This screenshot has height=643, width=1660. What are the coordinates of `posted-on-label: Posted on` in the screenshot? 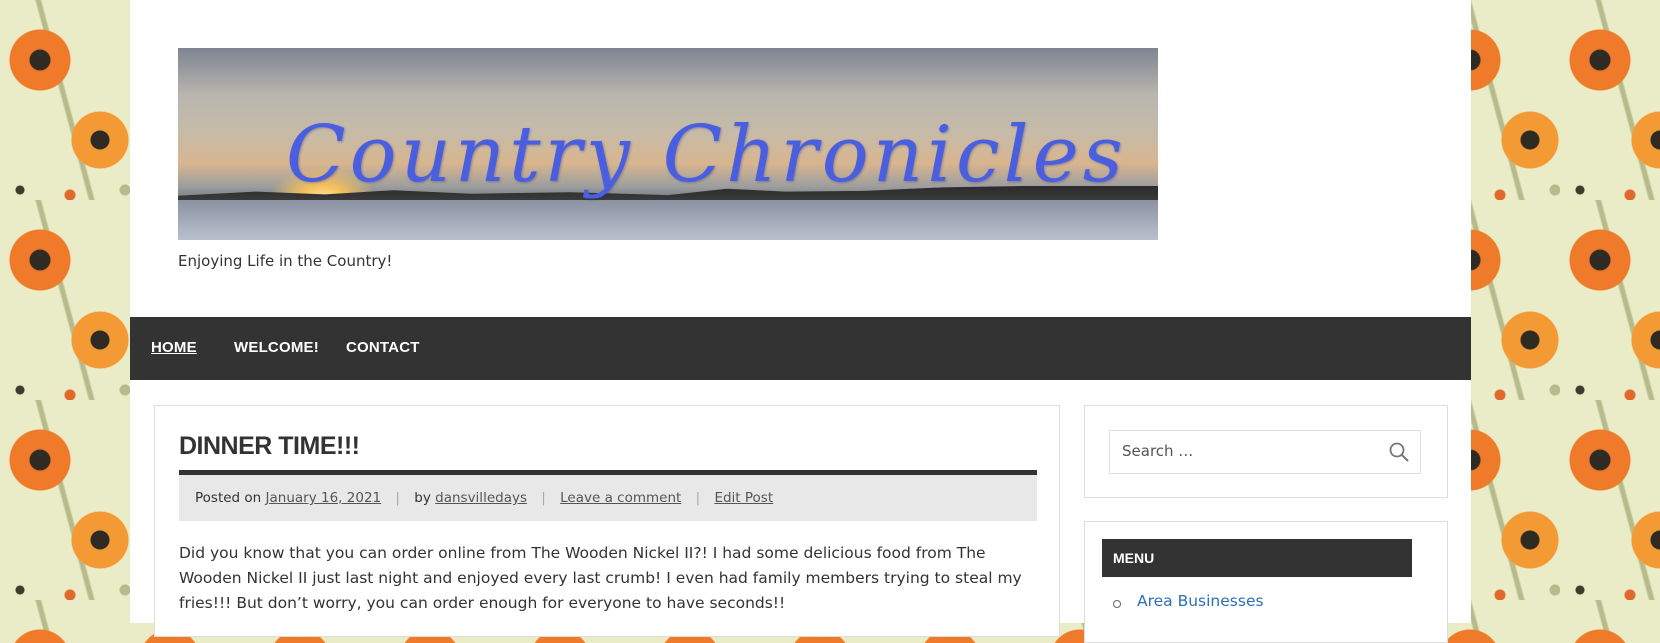 It's located at (228, 498).